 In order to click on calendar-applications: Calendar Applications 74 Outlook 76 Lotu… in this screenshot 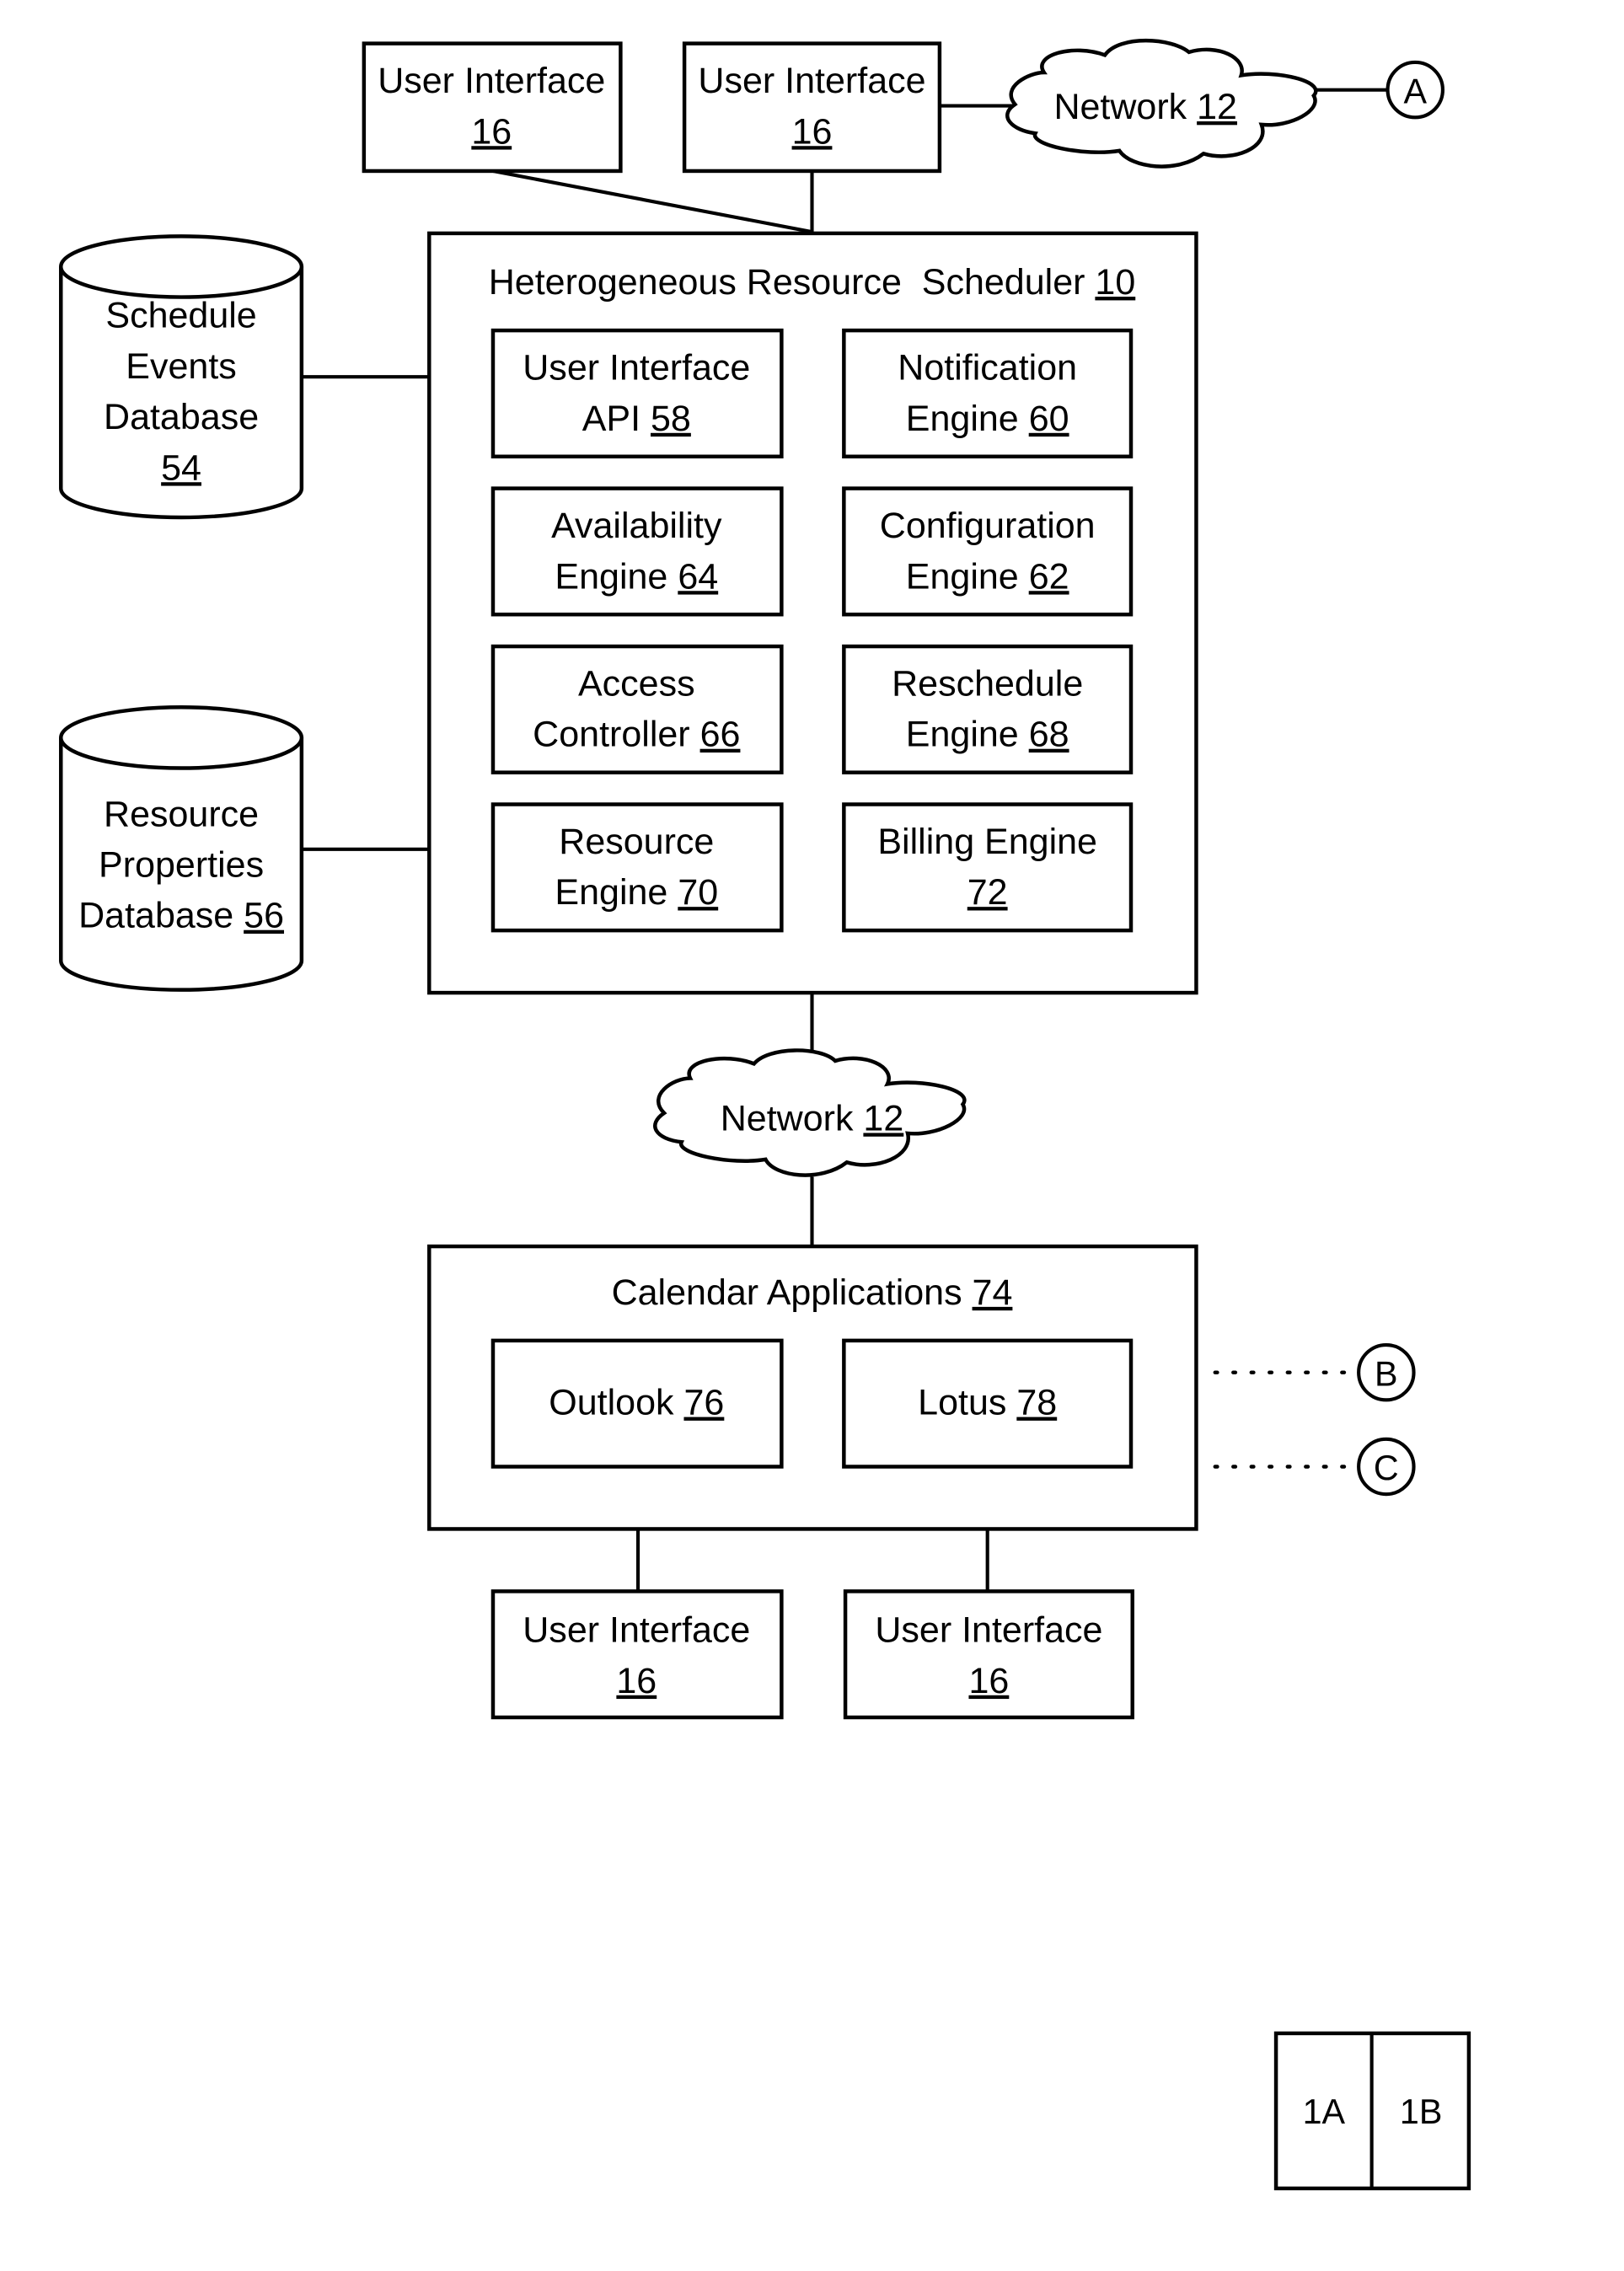, I will do `click(812, 1387)`.